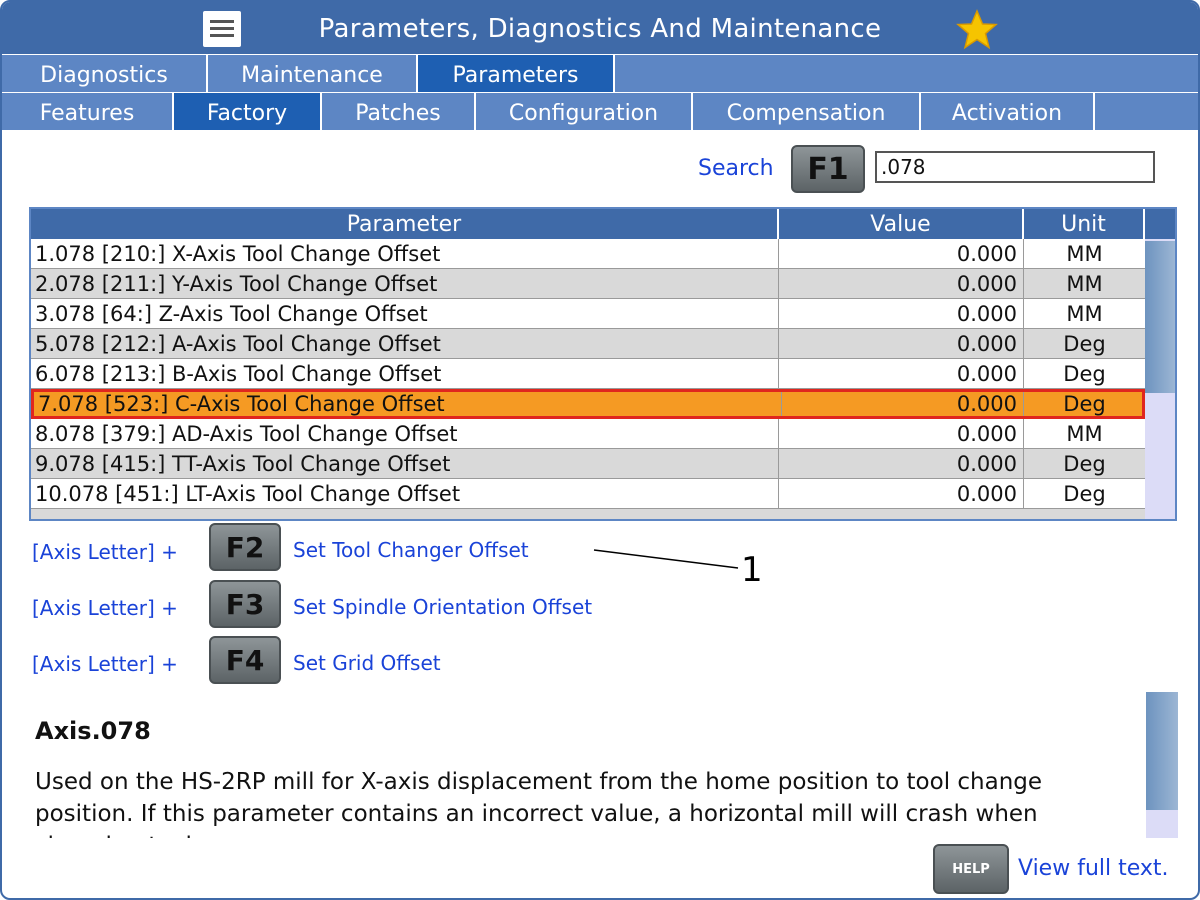 This screenshot has width=1200, height=900. What do you see at coordinates (248, 111) in the screenshot?
I see `tab-factory: Factory` at bounding box center [248, 111].